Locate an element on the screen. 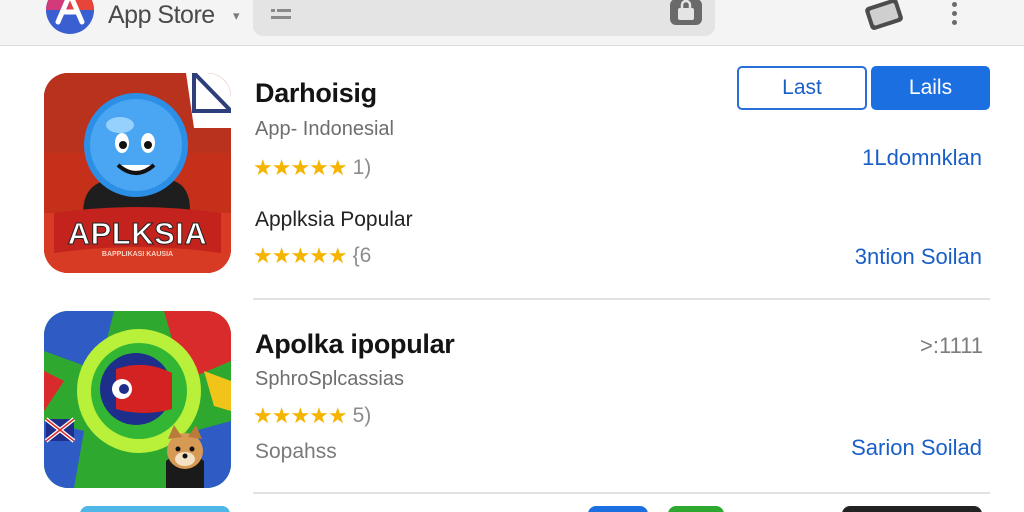 The height and width of the screenshot is (512, 1024). cast-icon is located at coordinates (885, 16).